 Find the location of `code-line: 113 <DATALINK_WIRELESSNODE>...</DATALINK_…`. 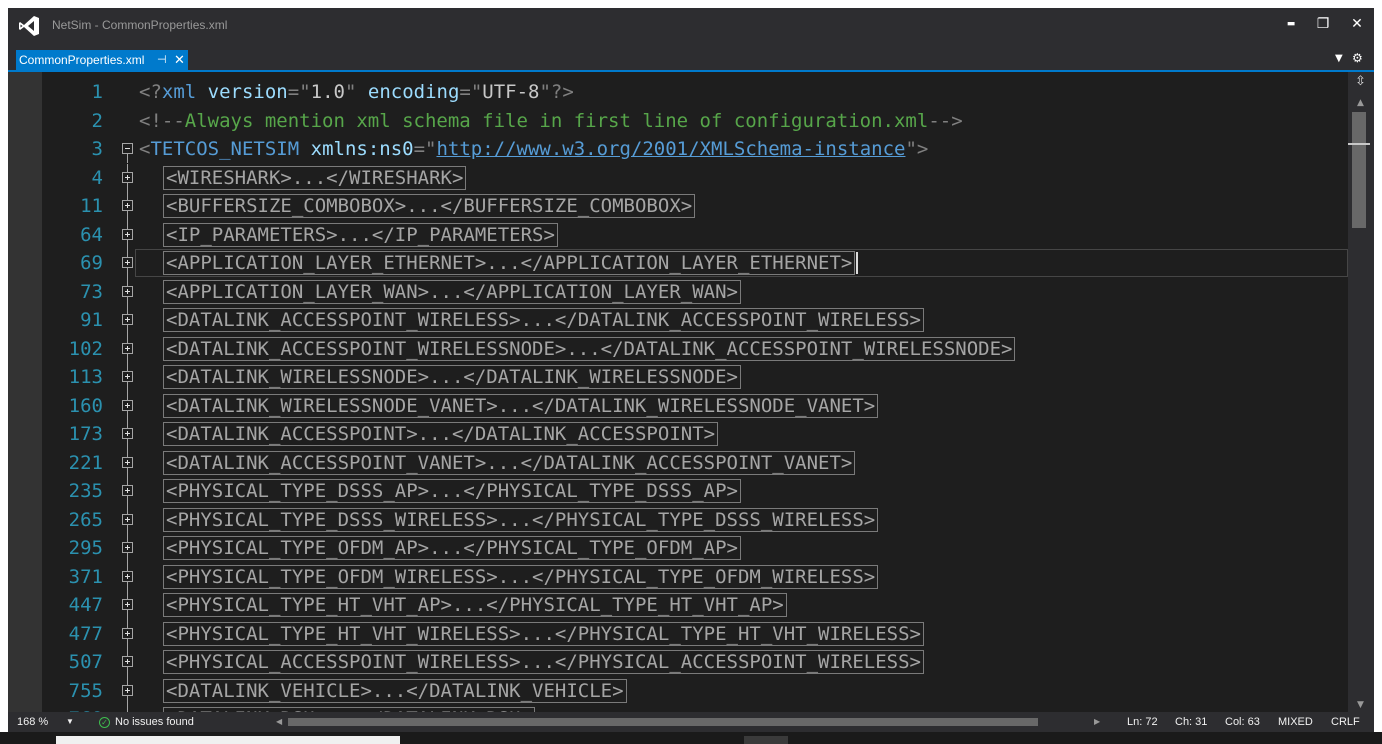

code-line: 113 <DATALINK_WIRELESSNODE>...</DATALINK_… is located at coordinates (678, 377).